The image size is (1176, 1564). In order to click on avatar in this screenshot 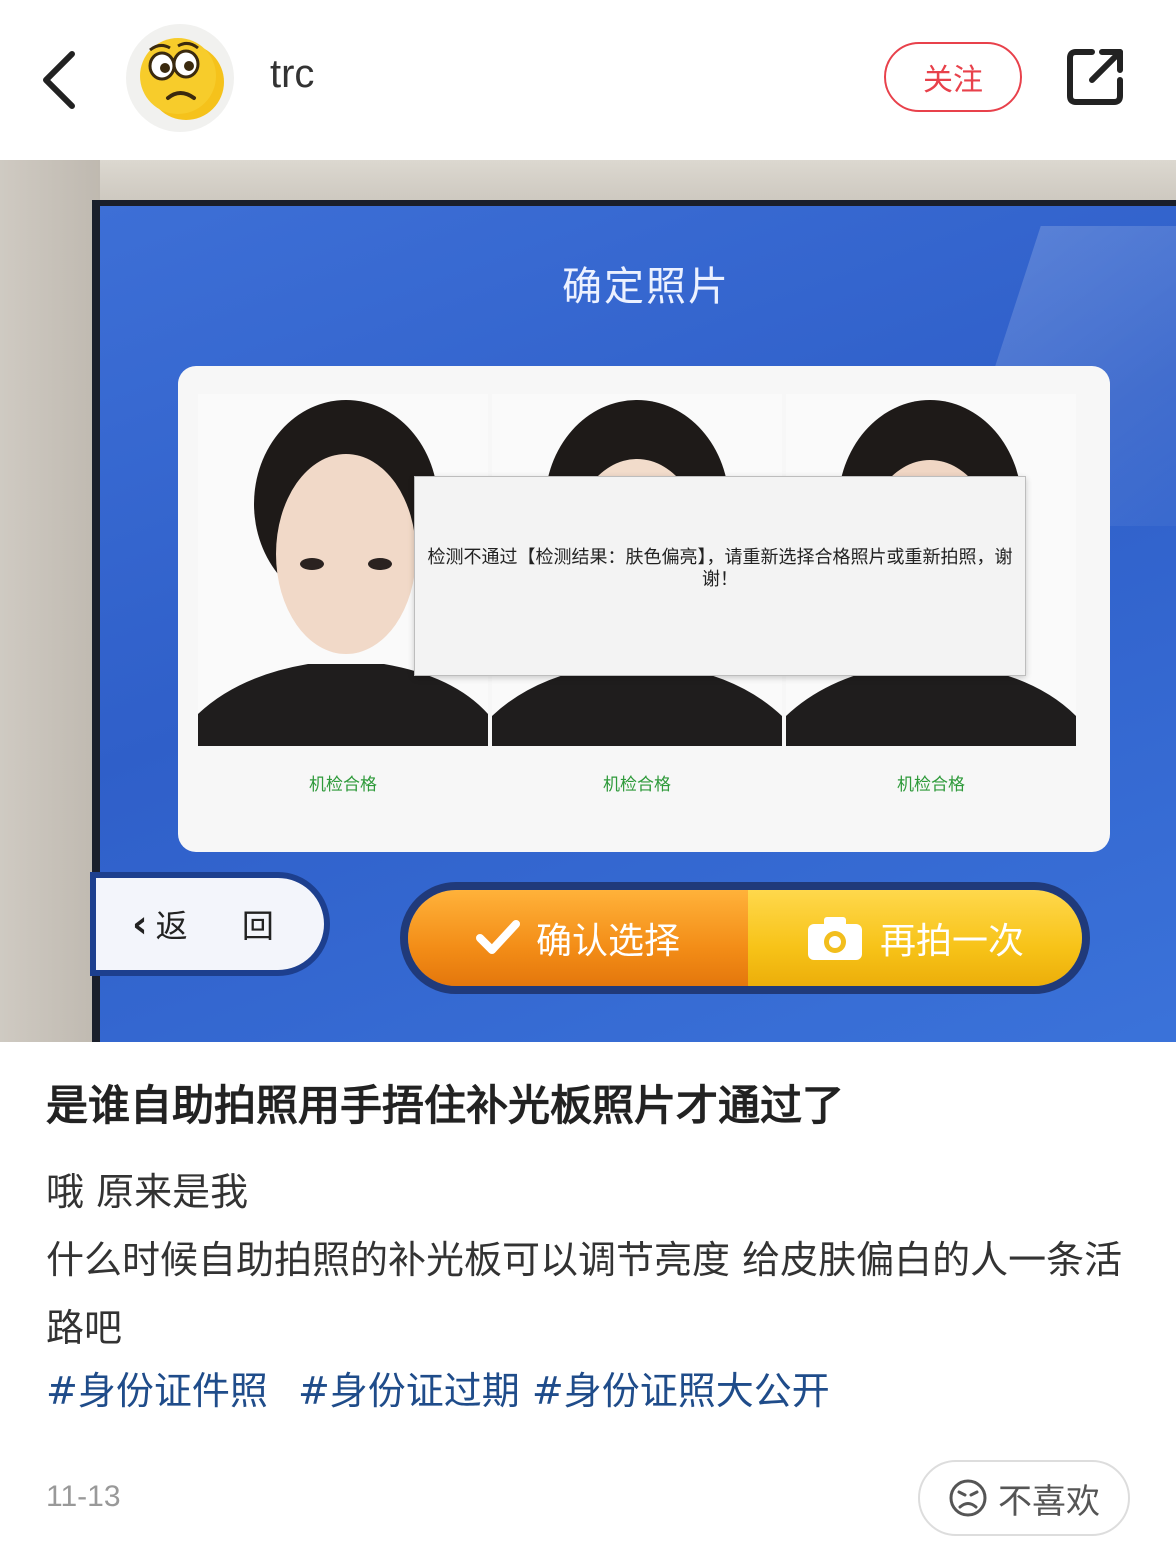, I will do `click(180, 78)`.